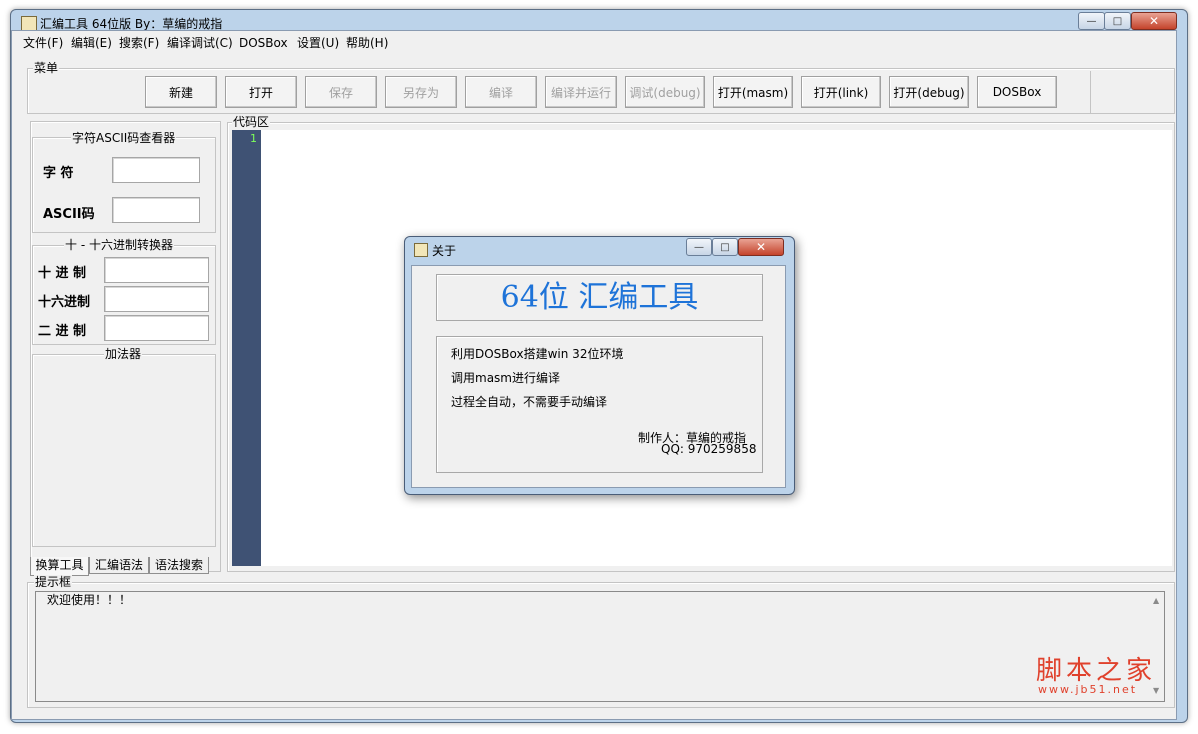 The height and width of the screenshot is (734, 1198). Describe the element at coordinates (529, 402) in the screenshot. I see `about-line-3: 过程全自动，不需要手动编译` at that location.